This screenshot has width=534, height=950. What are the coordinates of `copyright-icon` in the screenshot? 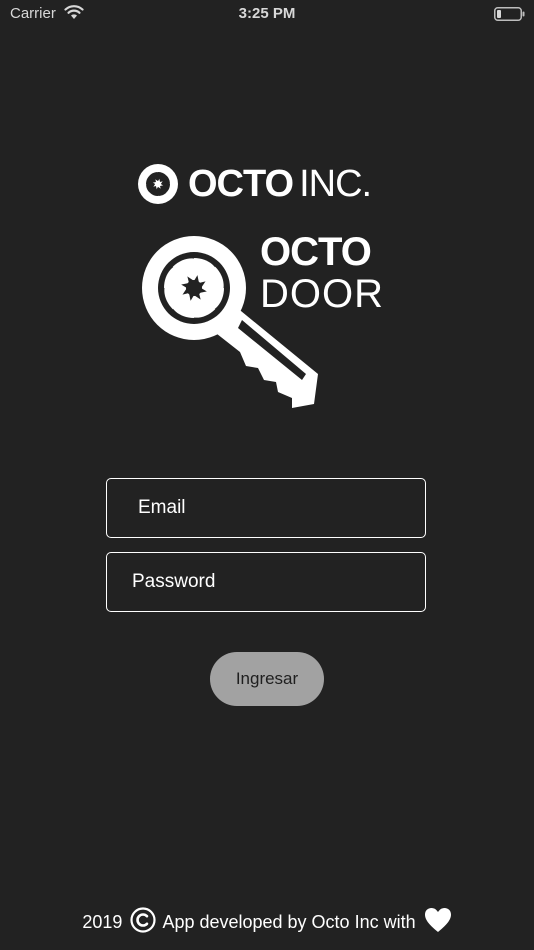 It's located at (143, 922).